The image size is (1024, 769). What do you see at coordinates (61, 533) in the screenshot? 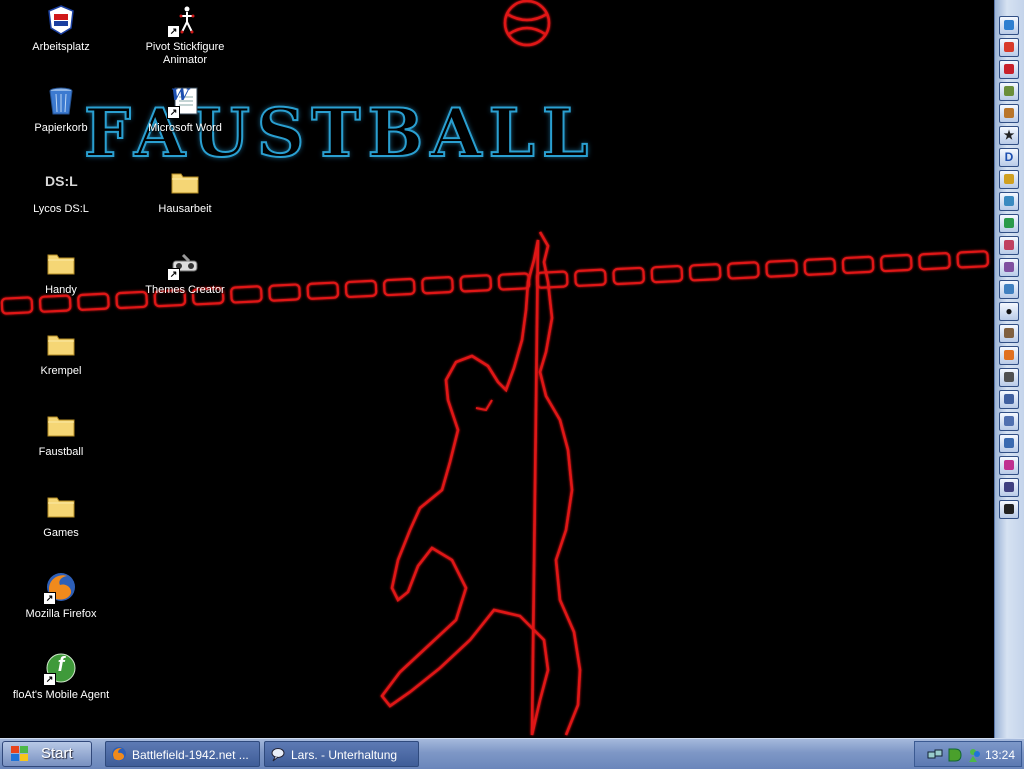
I see `desktop-icon-label: Games` at bounding box center [61, 533].